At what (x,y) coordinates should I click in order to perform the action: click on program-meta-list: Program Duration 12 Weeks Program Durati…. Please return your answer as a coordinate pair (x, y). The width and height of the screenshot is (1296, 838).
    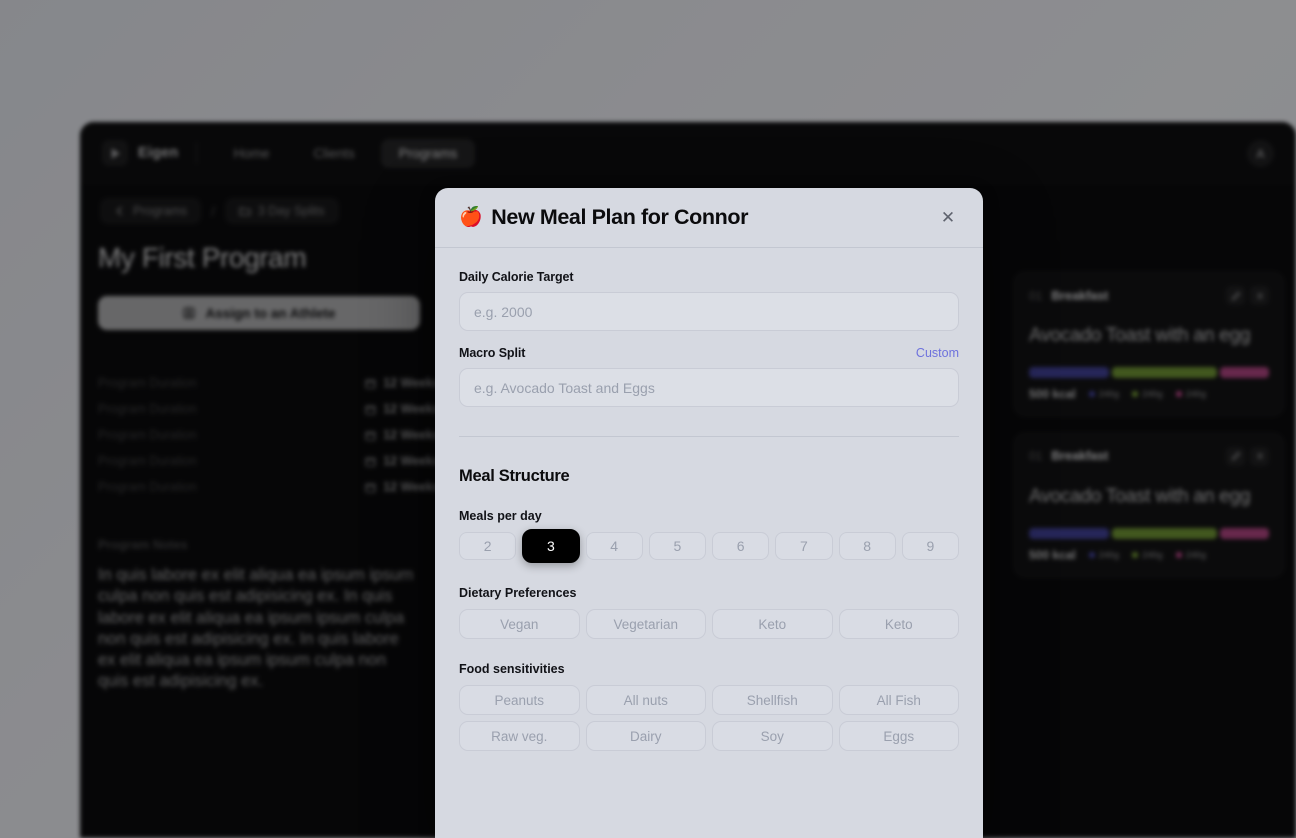
    Looking at the image, I should click on (269, 435).